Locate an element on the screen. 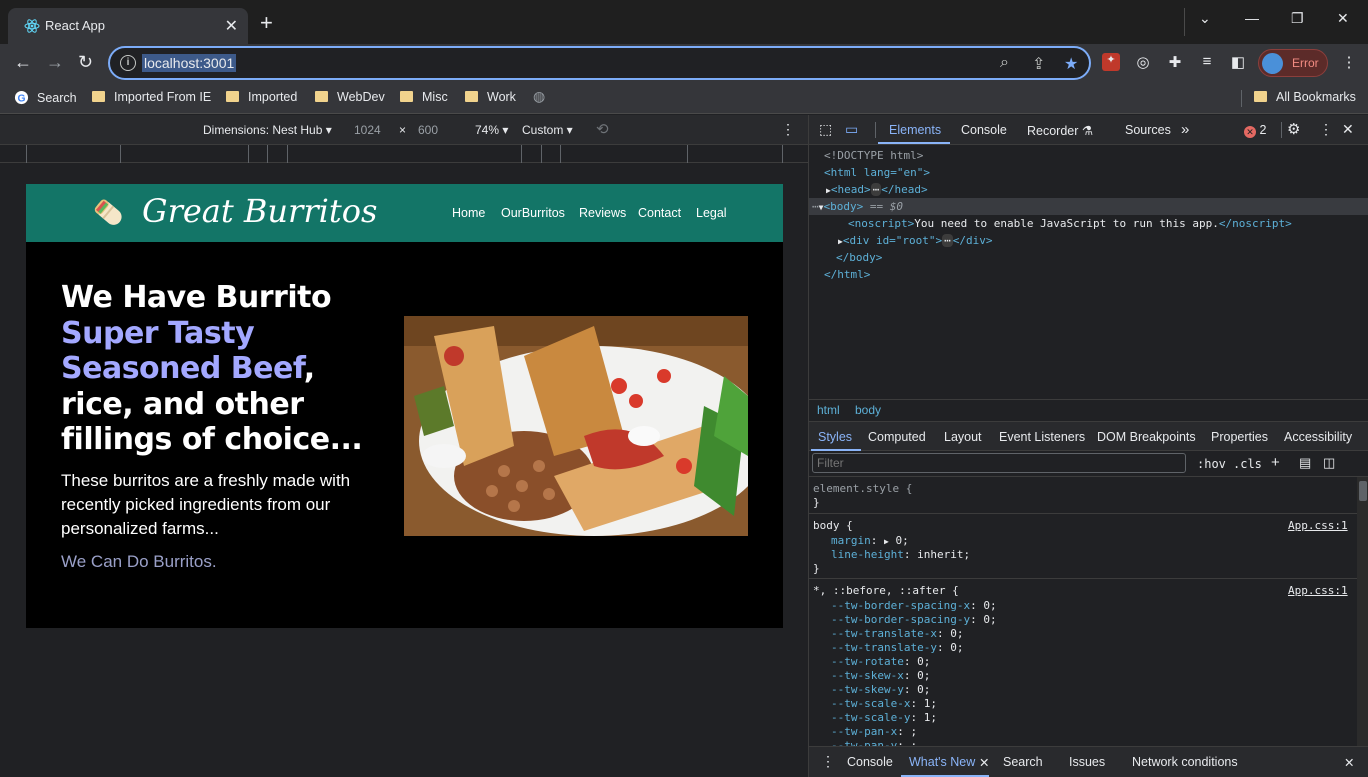 This screenshot has width=1368, height=777. css-variable: --tw-scale-y: 1; is located at coordinates (884, 717).